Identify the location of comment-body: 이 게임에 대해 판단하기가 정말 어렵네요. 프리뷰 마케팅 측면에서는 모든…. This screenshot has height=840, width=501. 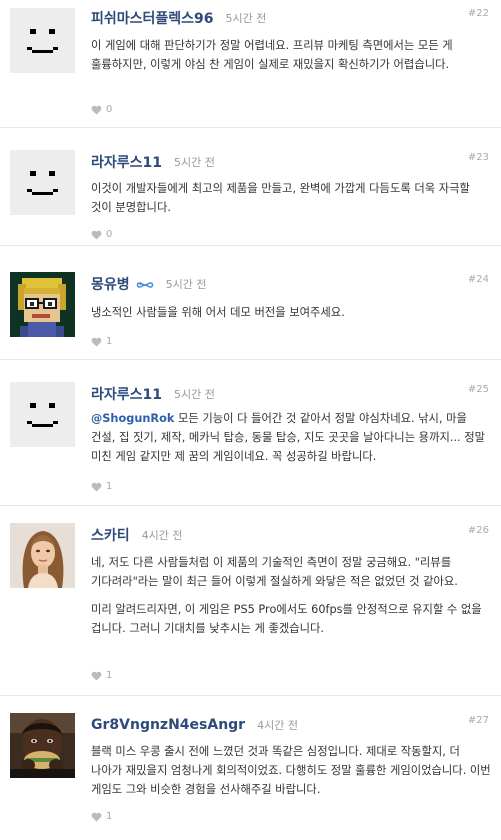
(291, 55).